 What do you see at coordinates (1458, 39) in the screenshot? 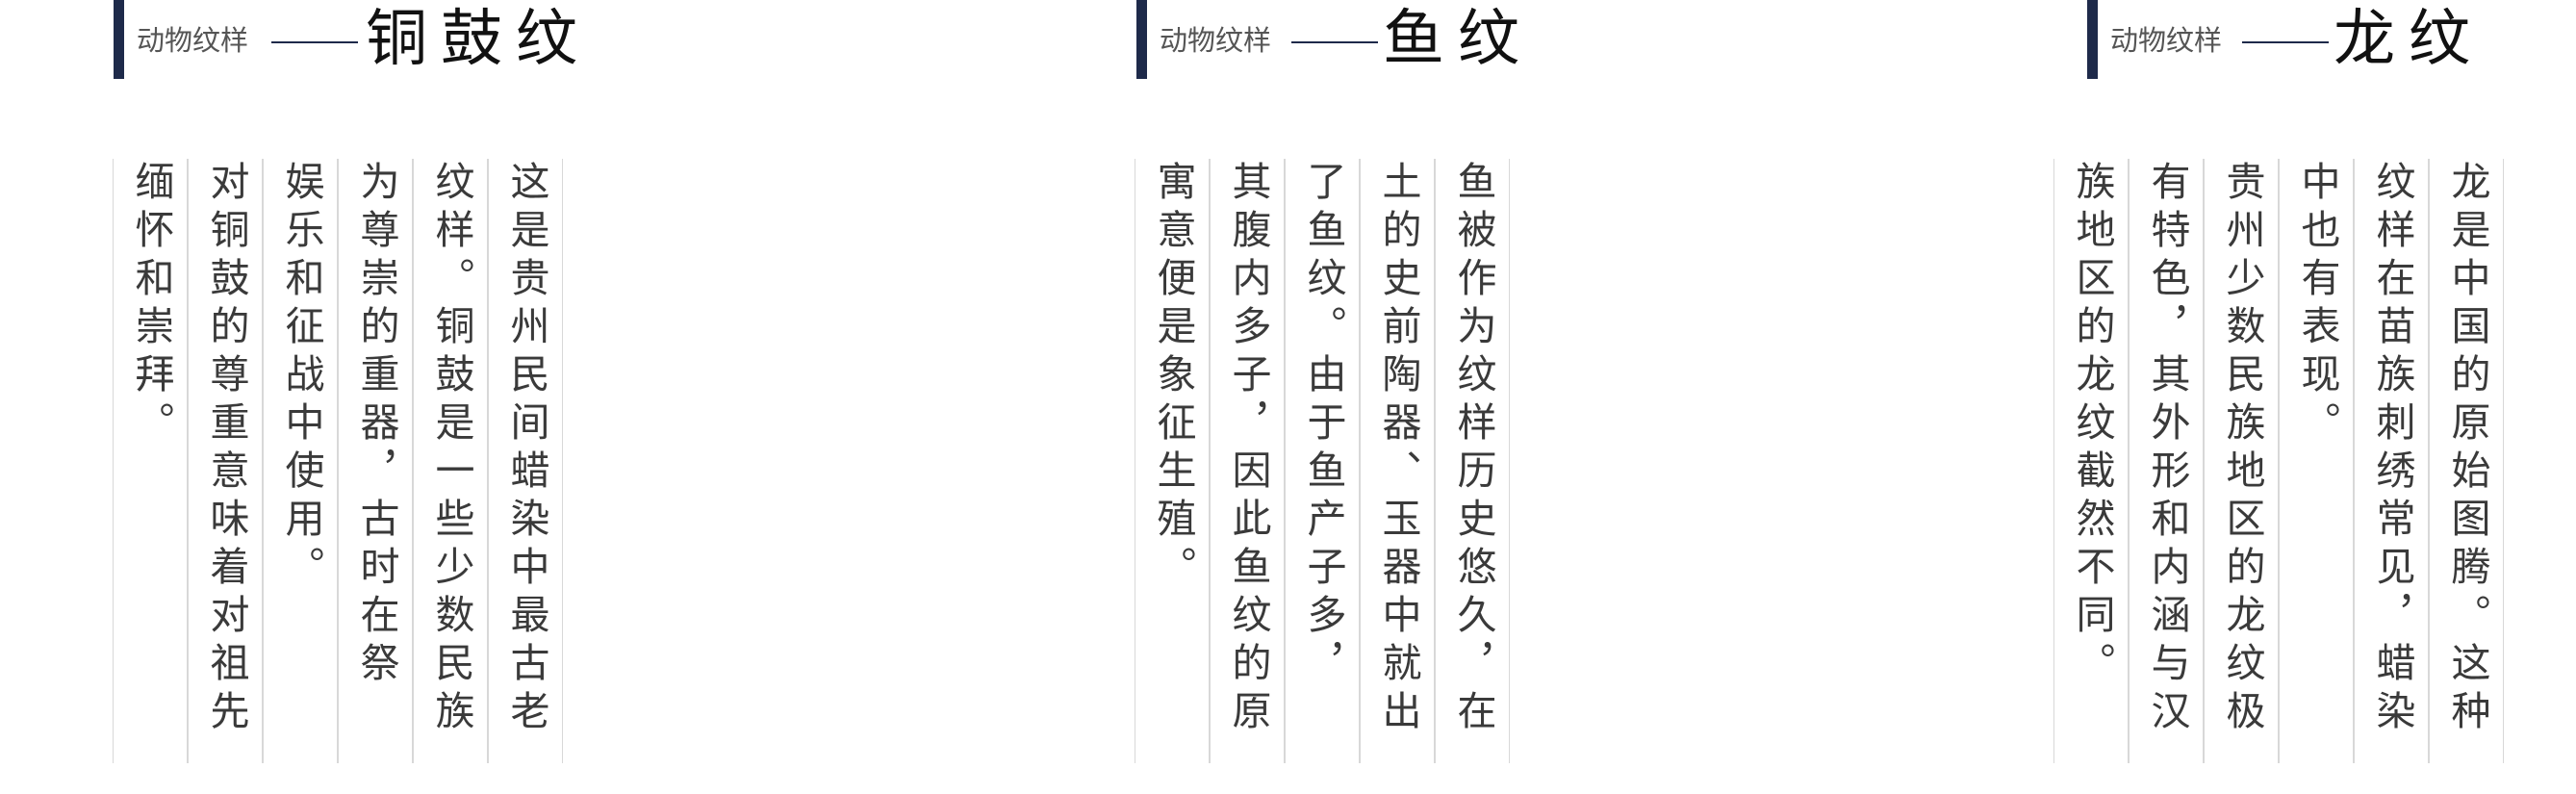
I see `header-title: 鱼纹` at bounding box center [1458, 39].